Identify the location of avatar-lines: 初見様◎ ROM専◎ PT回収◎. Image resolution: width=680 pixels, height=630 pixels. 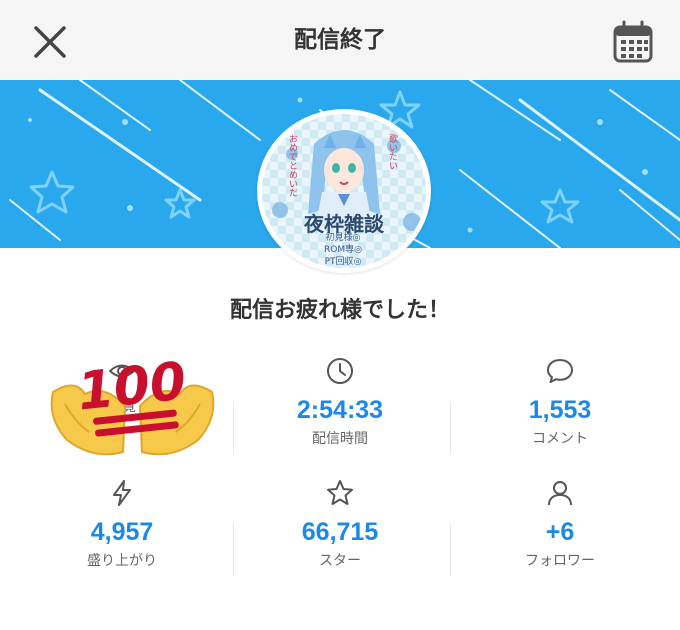
(343, 250).